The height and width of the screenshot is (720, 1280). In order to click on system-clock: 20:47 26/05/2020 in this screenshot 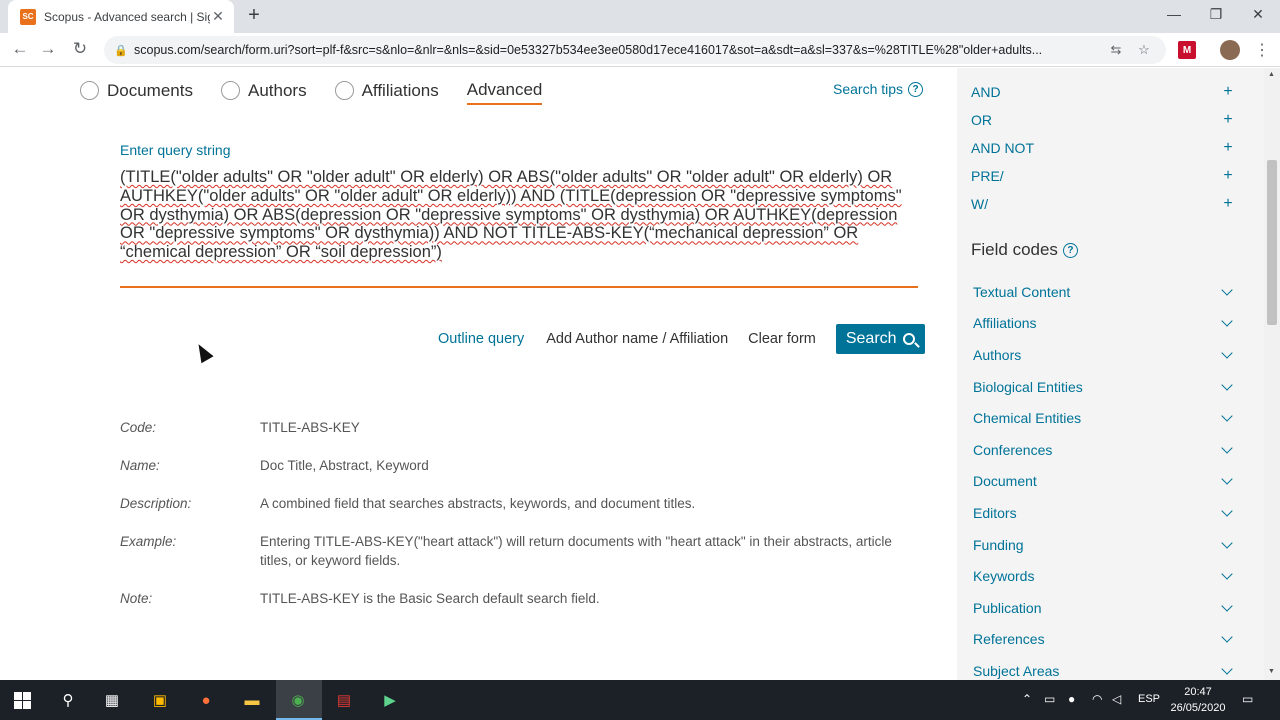, I will do `click(1198, 700)`.